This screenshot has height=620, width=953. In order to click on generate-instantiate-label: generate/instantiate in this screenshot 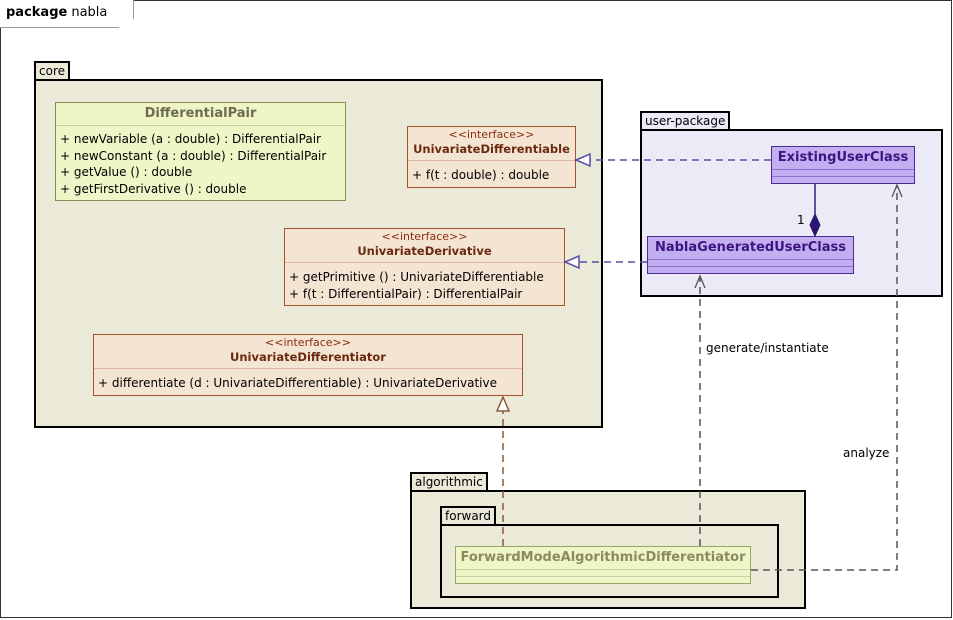, I will do `click(767, 348)`.